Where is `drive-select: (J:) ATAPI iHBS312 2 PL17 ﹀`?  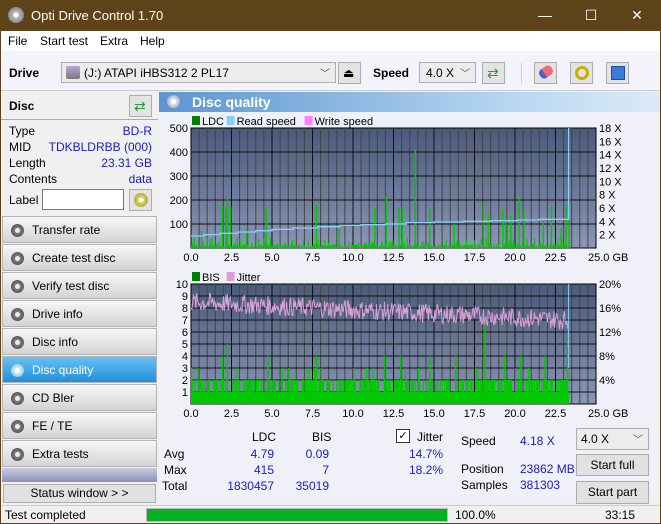
drive-select: (J:) ATAPI iHBS312 2 PL17 ﹀ is located at coordinates (198, 72).